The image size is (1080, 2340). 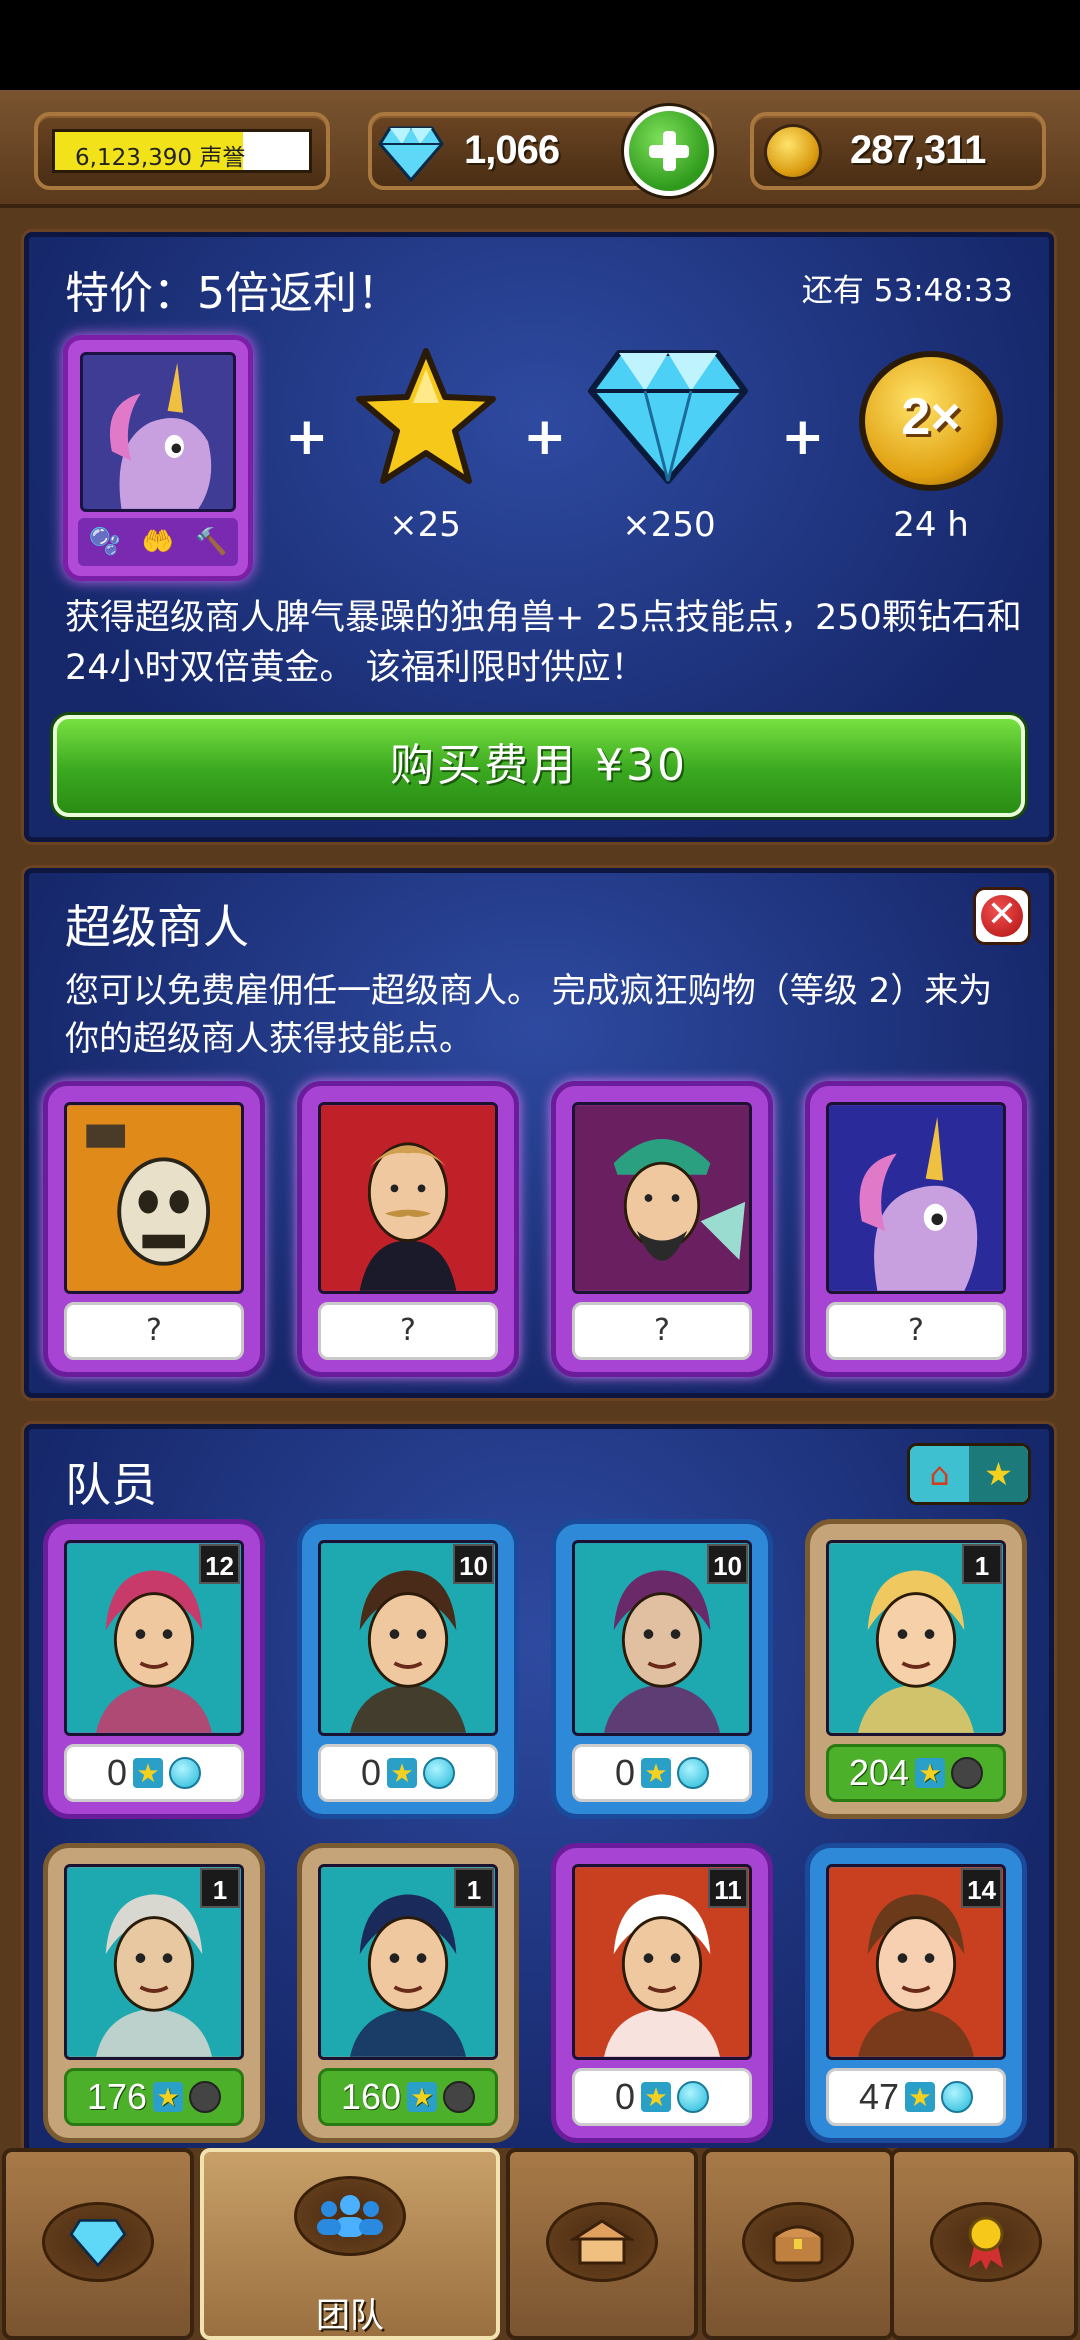 What do you see at coordinates (907, 291) in the screenshot?
I see `offer-timer: 还有 53:48:33` at bounding box center [907, 291].